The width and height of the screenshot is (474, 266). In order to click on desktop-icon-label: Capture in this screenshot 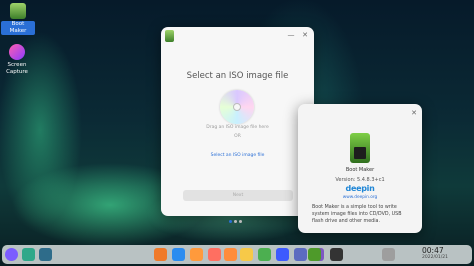, I will do `click(17, 72)`.